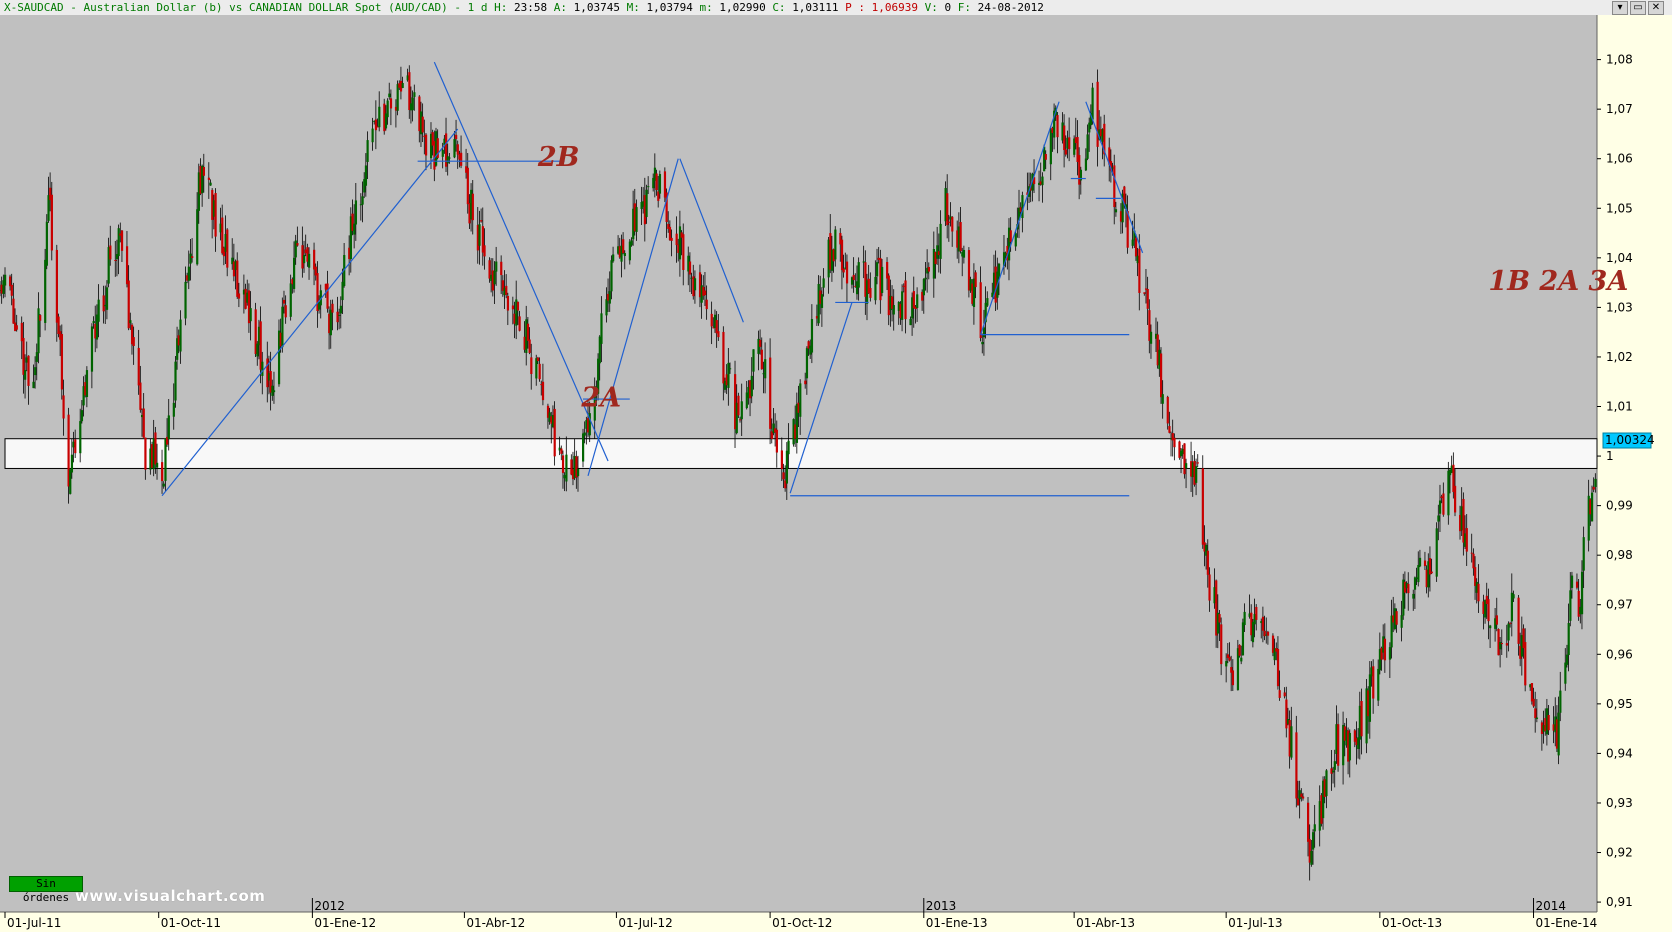 The height and width of the screenshot is (932, 1672). Describe the element at coordinates (1619, 109) in the screenshot. I see `y-tick-label: 1,07` at that location.